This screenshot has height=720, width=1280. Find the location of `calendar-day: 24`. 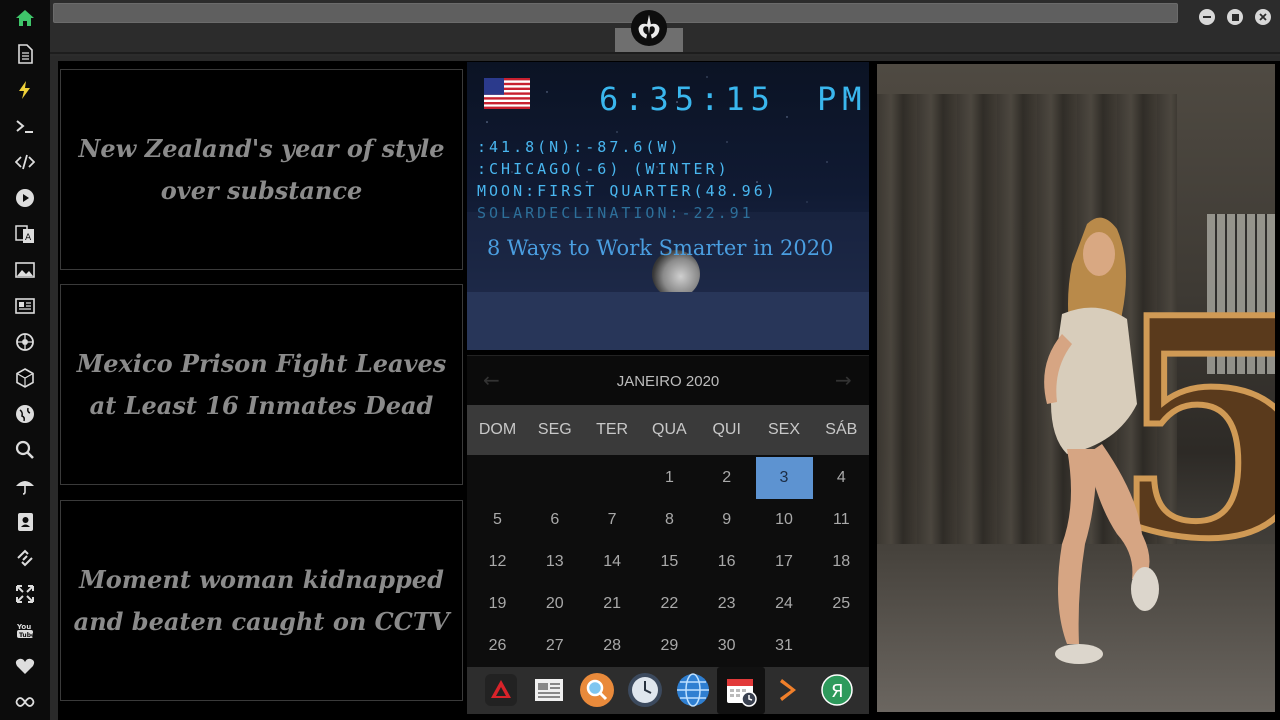

calendar-day: 24 is located at coordinates (784, 604).